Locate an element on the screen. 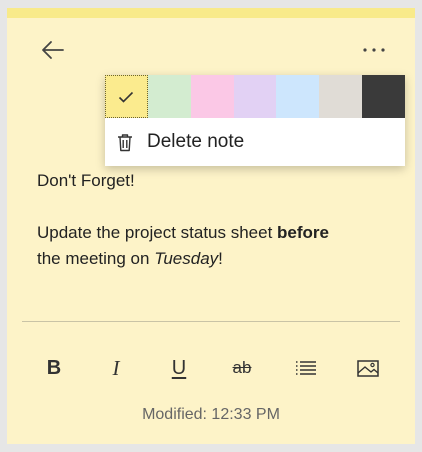 This screenshot has height=452, width=422. bold-button: B is located at coordinates (54, 368).